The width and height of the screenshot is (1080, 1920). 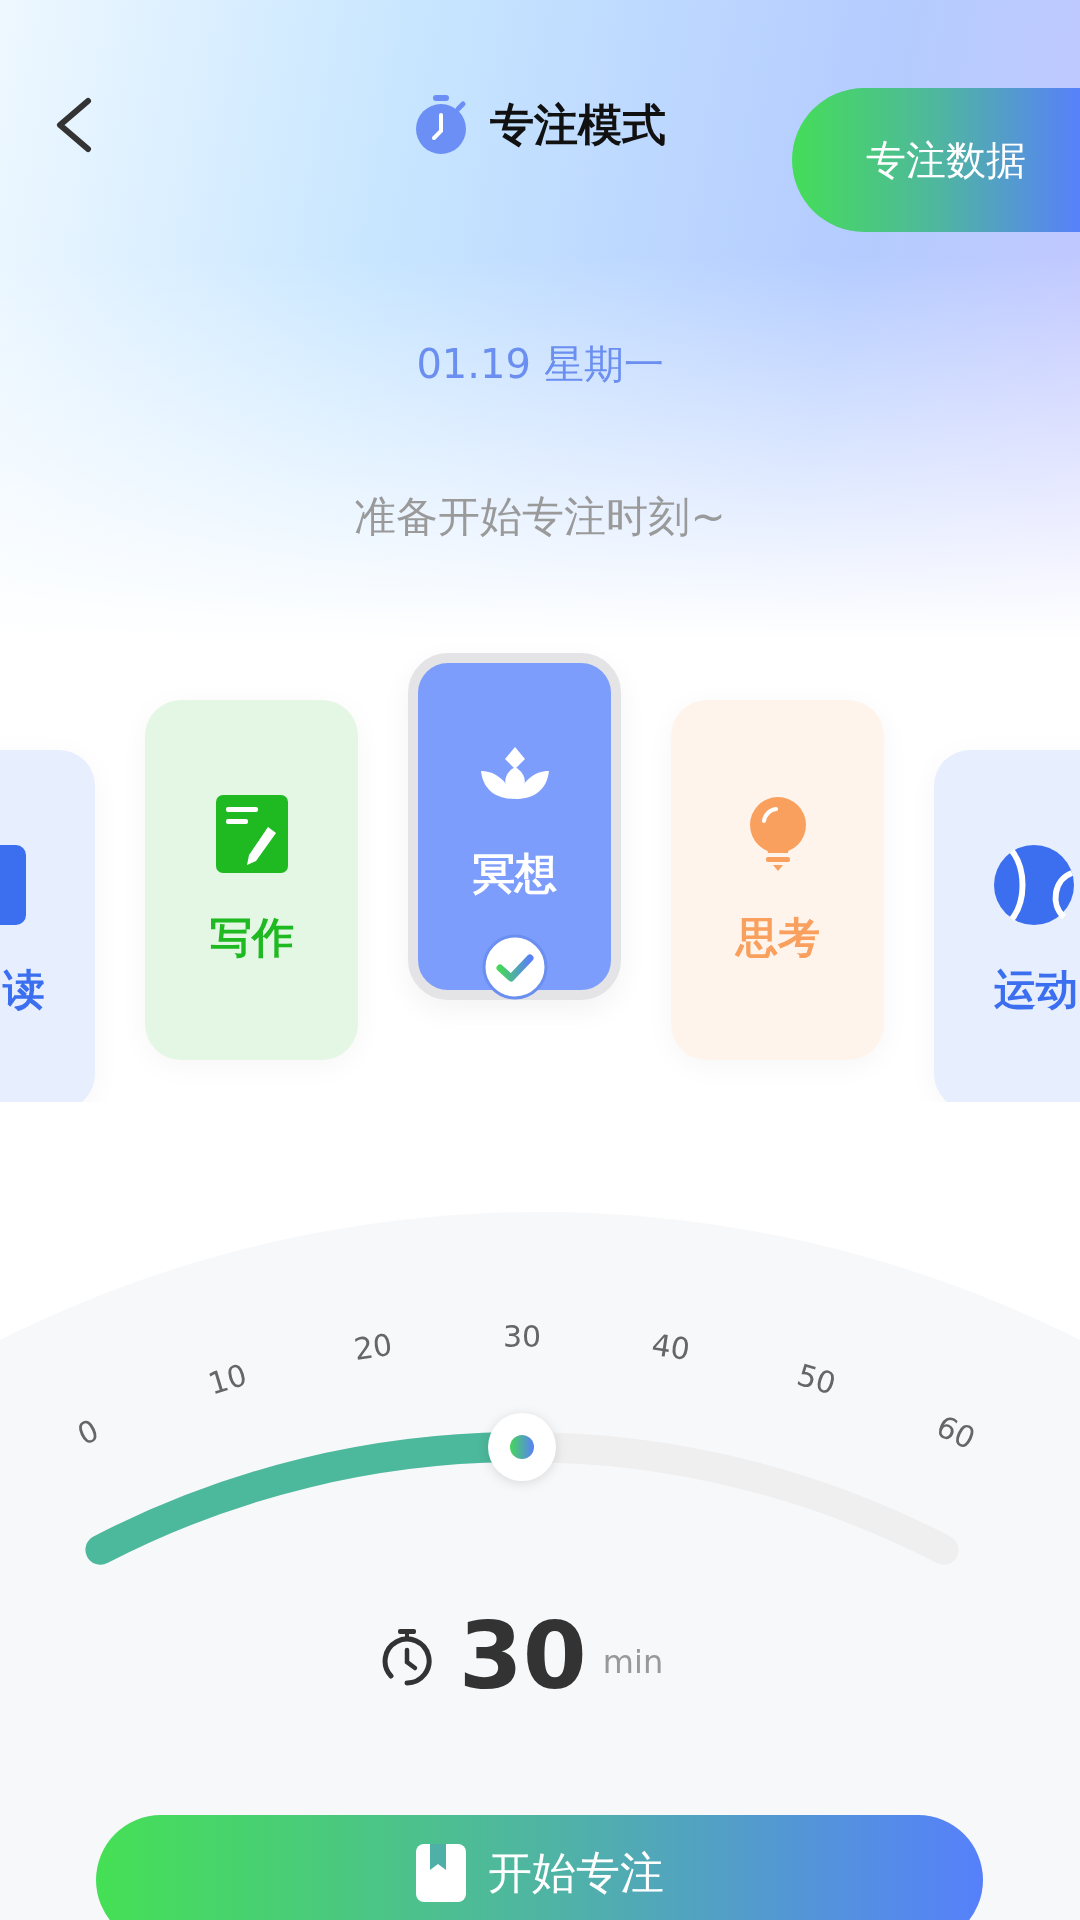 What do you see at coordinates (539, 1867) in the screenshot?
I see `start-focus-button: 开始专注` at bounding box center [539, 1867].